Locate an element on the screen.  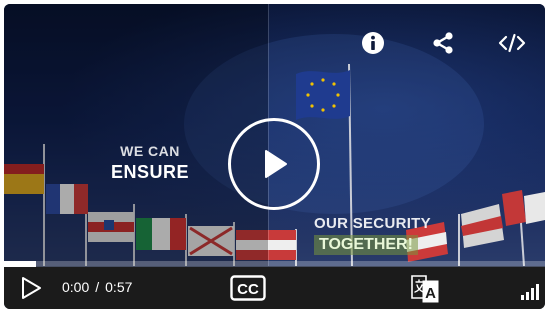
closed-captions-button: CC is located at coordinates (248, 288).